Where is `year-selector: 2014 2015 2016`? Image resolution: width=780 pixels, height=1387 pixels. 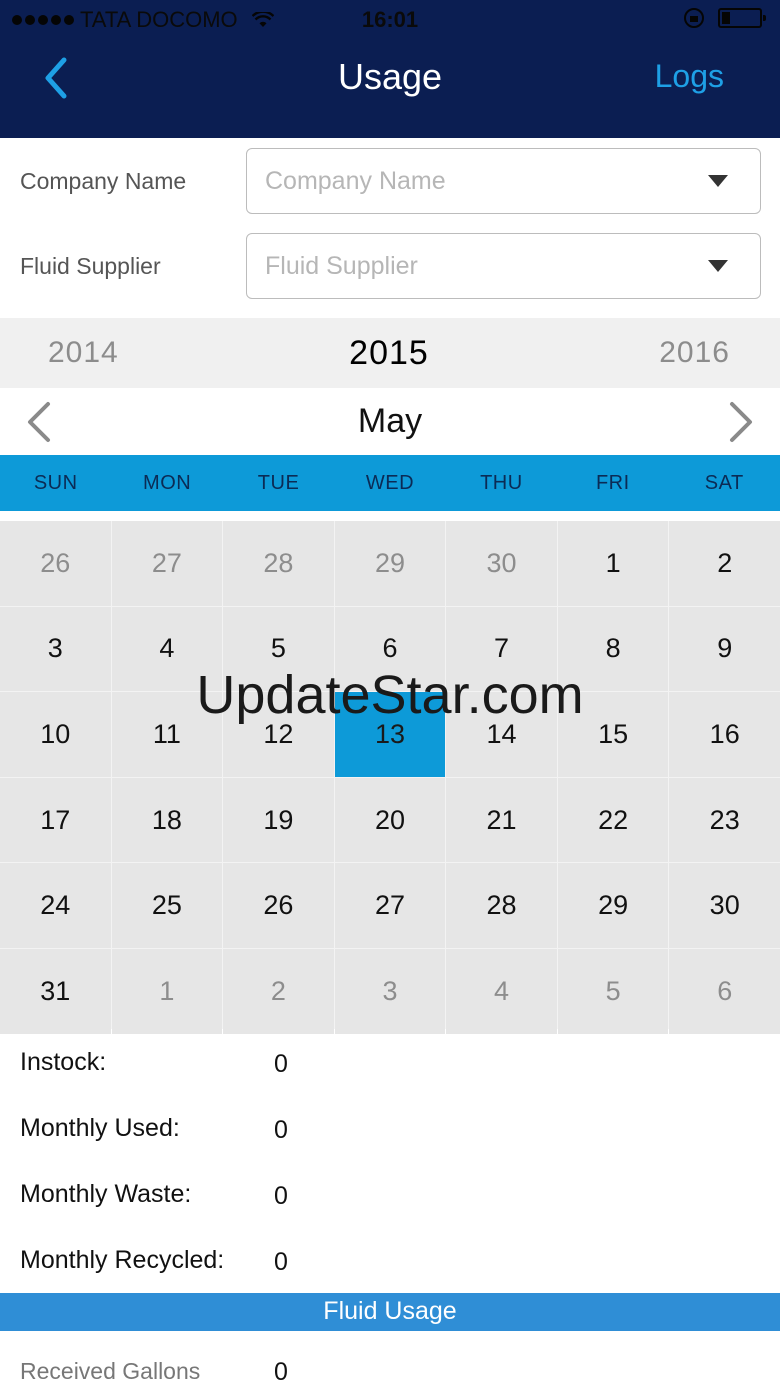
year-selector: 2014 2015 2016 is located at coordinates (390, 353).